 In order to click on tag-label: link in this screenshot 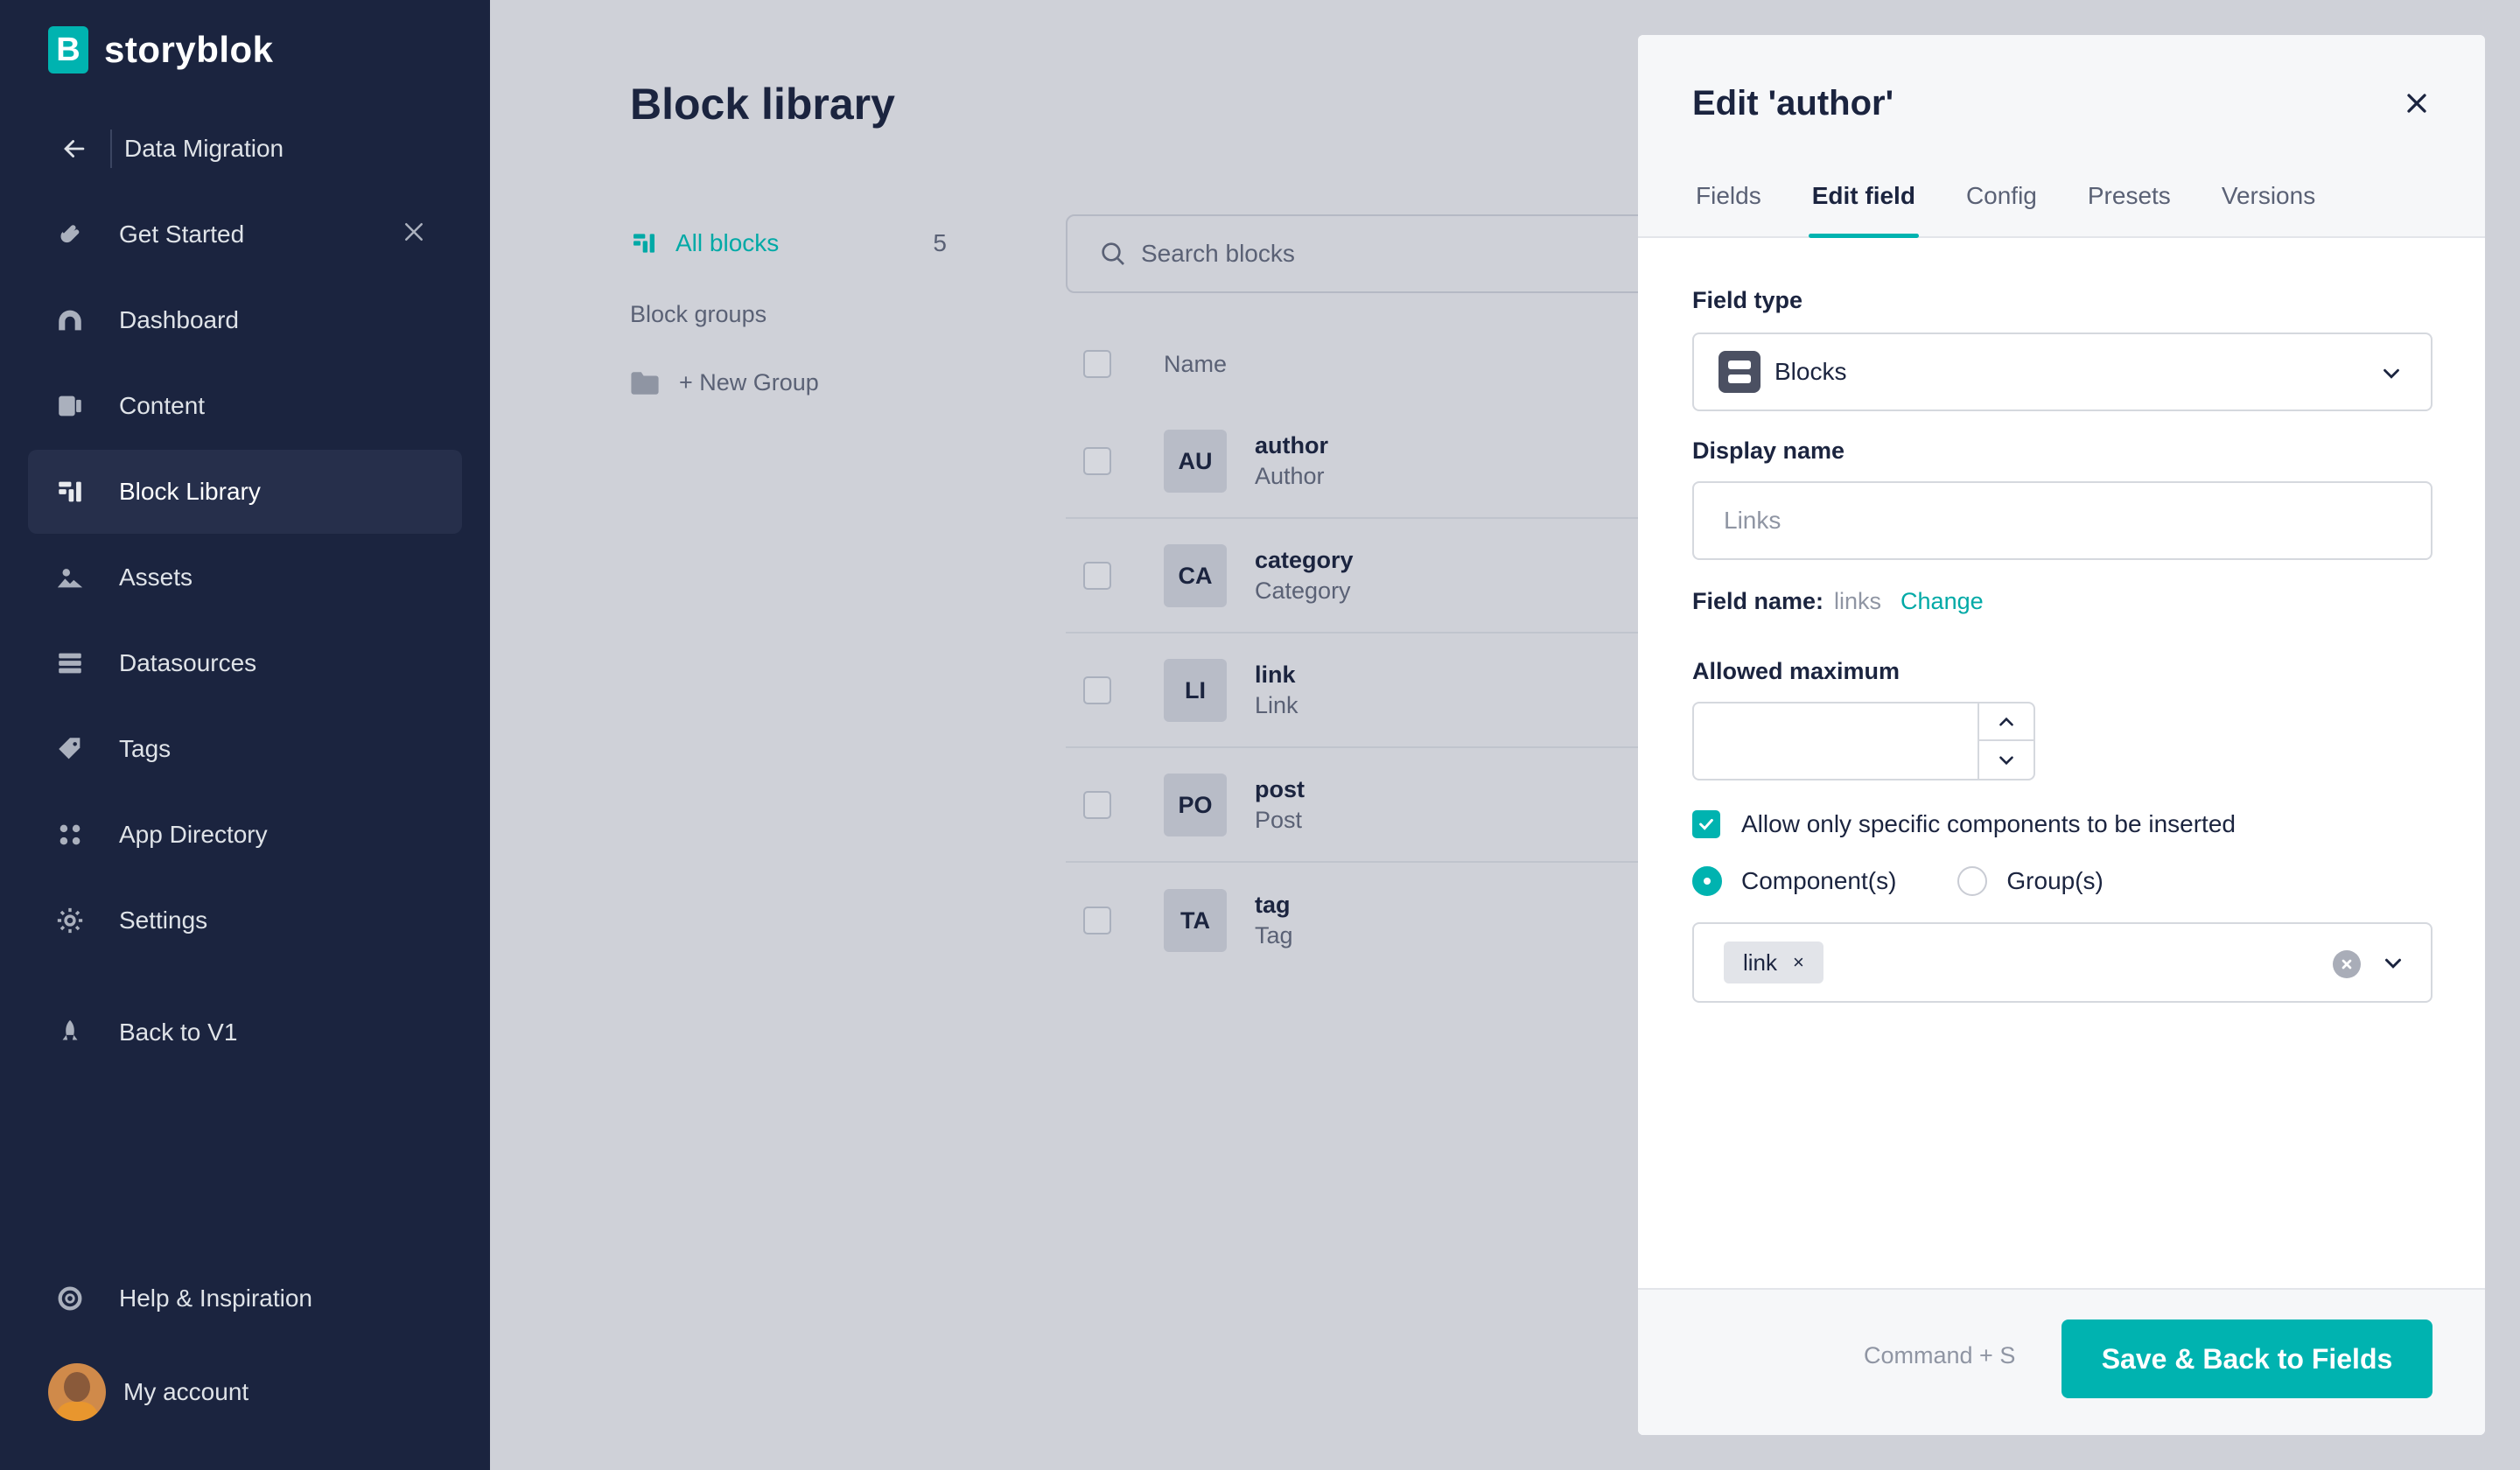, I will do `click(1760, 962)`.